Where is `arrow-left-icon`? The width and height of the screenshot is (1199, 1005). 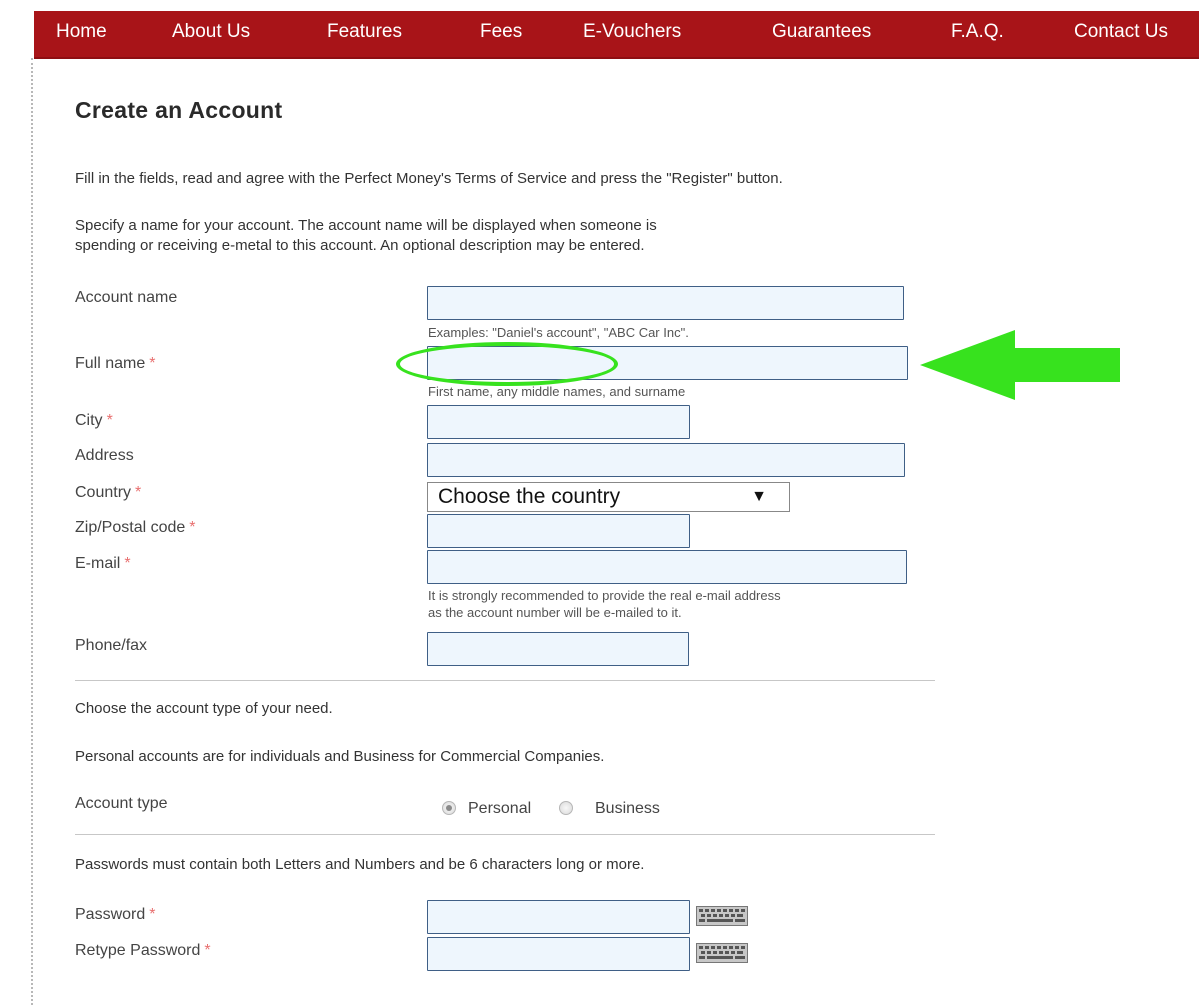 arrow-left-icon is located at coordinates (1020, 365).